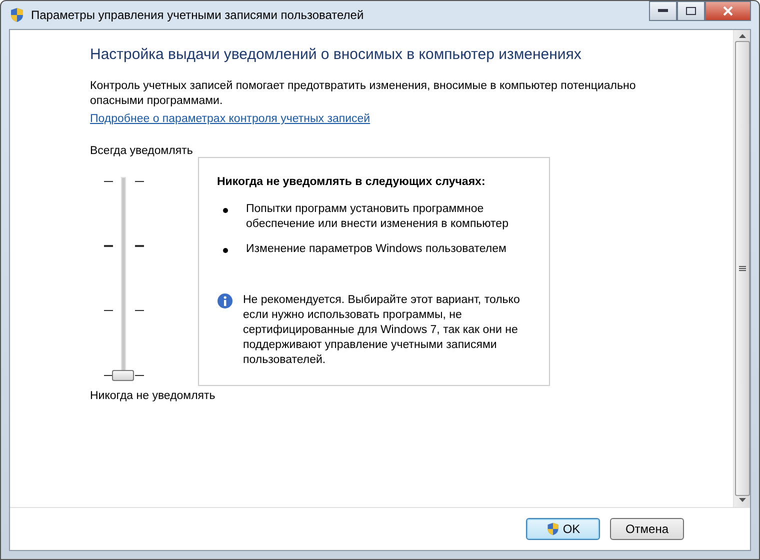  Describe the element at coordinates (742, 500) in the screenshot. I see `scroll-down-arrow-icon` at that location.